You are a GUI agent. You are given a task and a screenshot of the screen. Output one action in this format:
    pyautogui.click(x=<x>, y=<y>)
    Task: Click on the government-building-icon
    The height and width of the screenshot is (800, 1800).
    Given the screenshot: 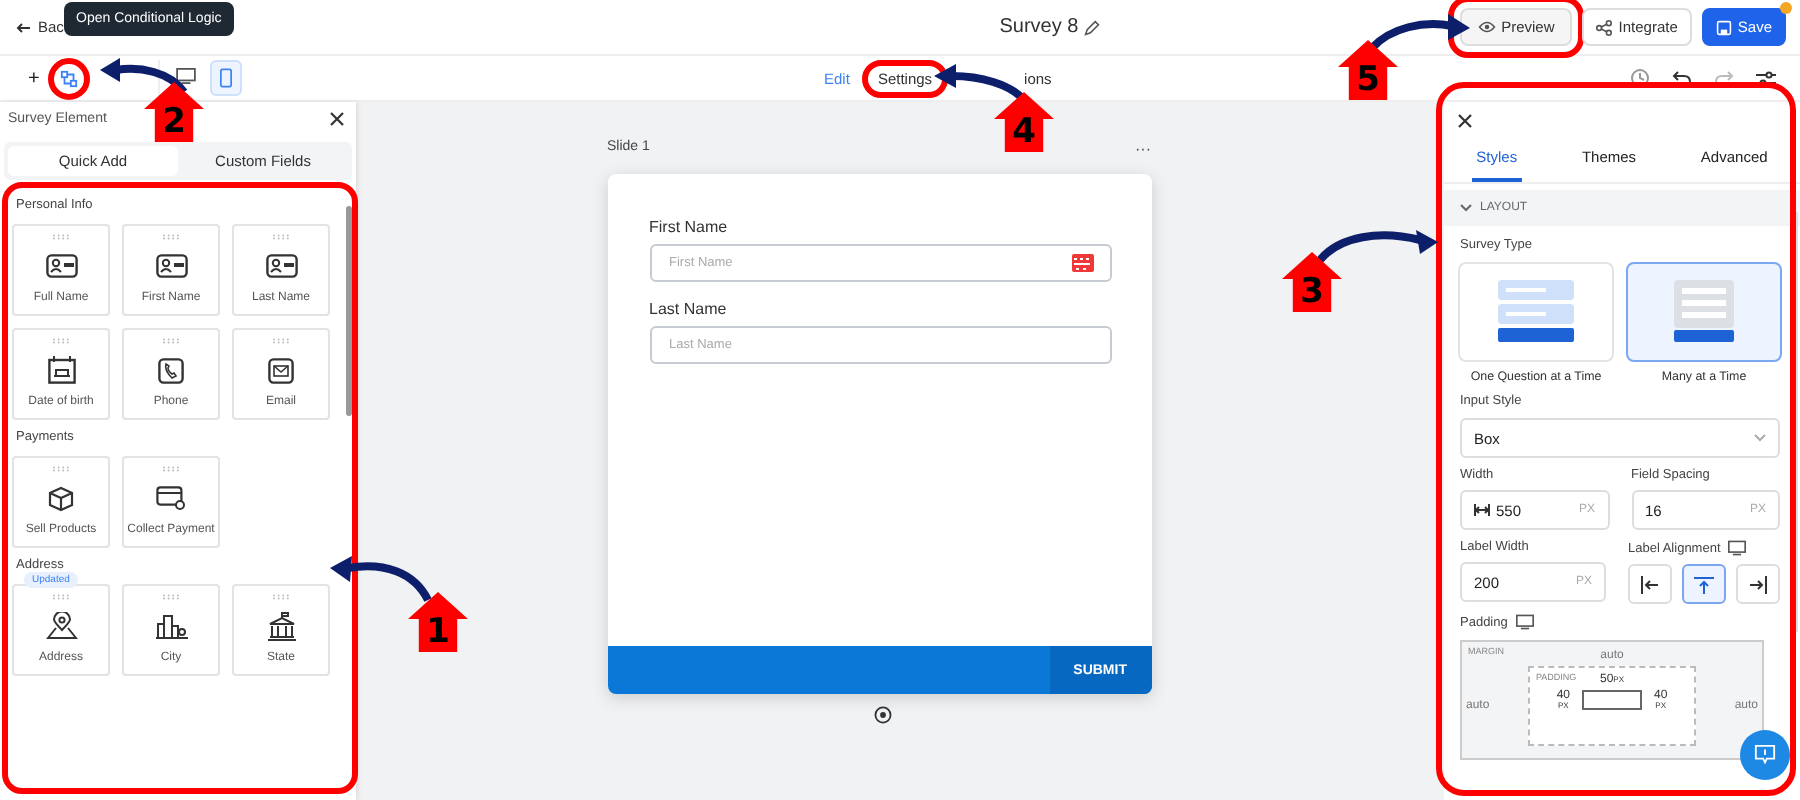 What is the action you would take?
    pyautogui.click(x=281, y=626)
    